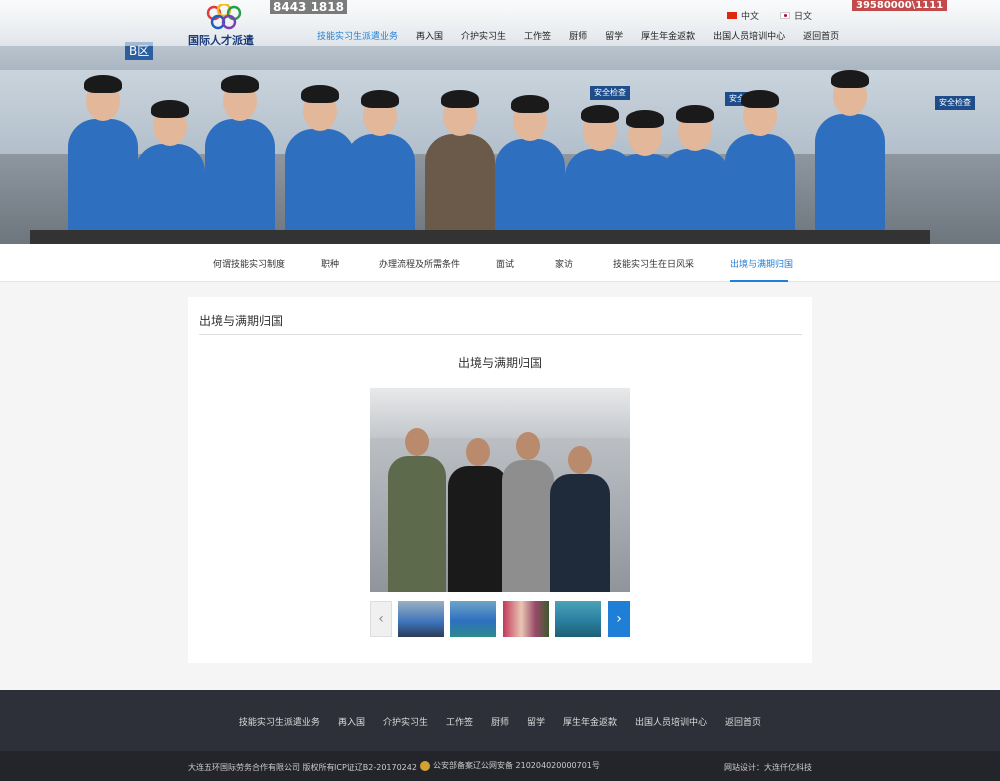 This screenshot has height=781, width=1000. I want to click on footer-link-training-center: 出国人员培训中心, so click(671, 721).